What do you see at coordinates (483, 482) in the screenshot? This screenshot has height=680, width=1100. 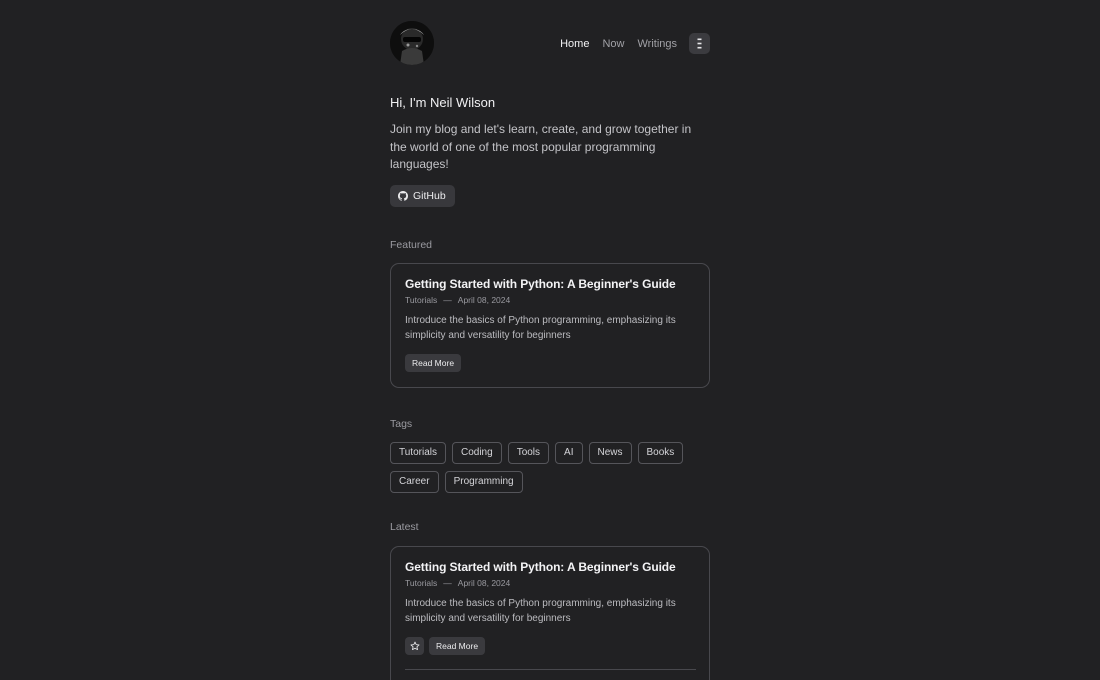 I see `tag-programming: Programming` at bounding box center [483, 482].